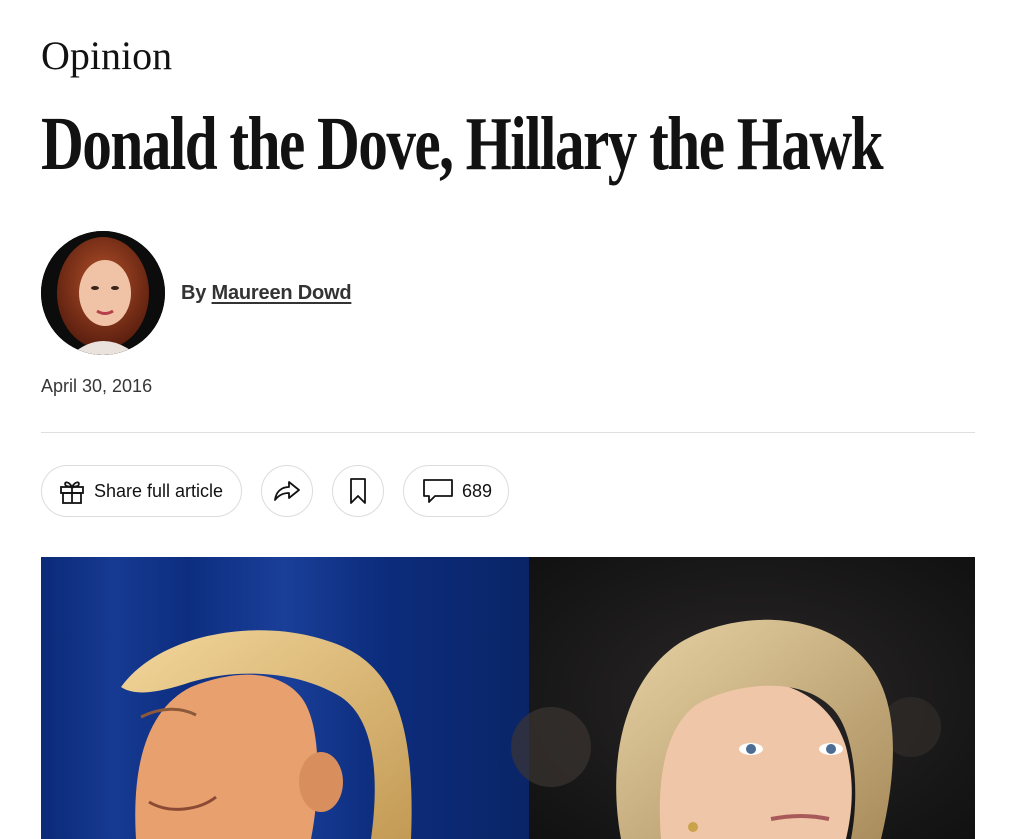 The image size is (1024, 839). I want to click on share-full-article-button: Share full article, so click(141, 491).